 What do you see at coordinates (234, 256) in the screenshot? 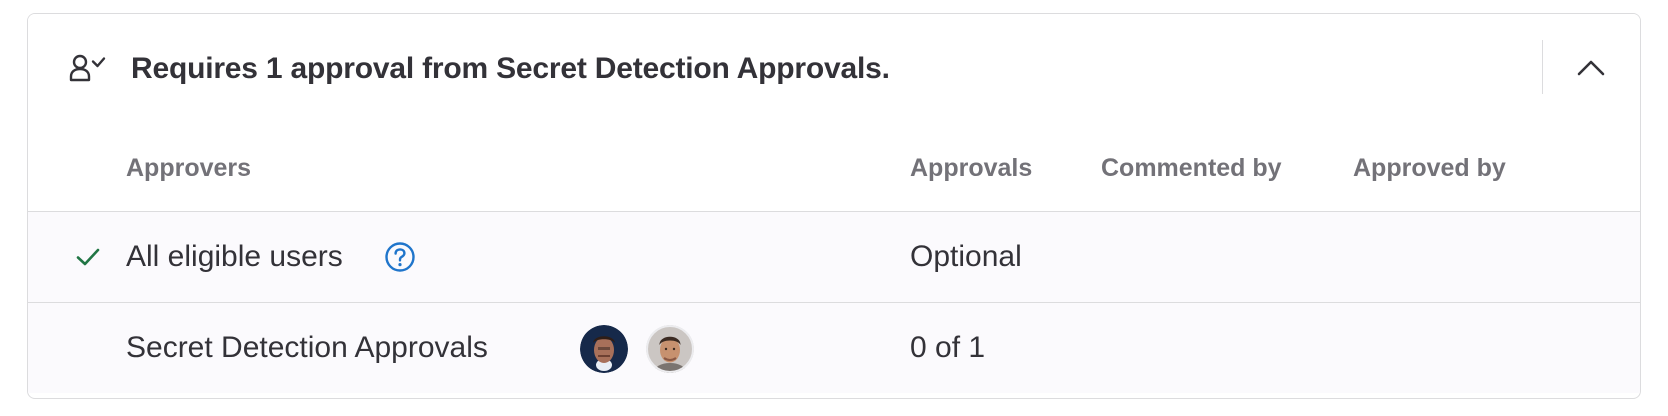
I see `approver-name: All eligible users` at bounding box center [234, 256].